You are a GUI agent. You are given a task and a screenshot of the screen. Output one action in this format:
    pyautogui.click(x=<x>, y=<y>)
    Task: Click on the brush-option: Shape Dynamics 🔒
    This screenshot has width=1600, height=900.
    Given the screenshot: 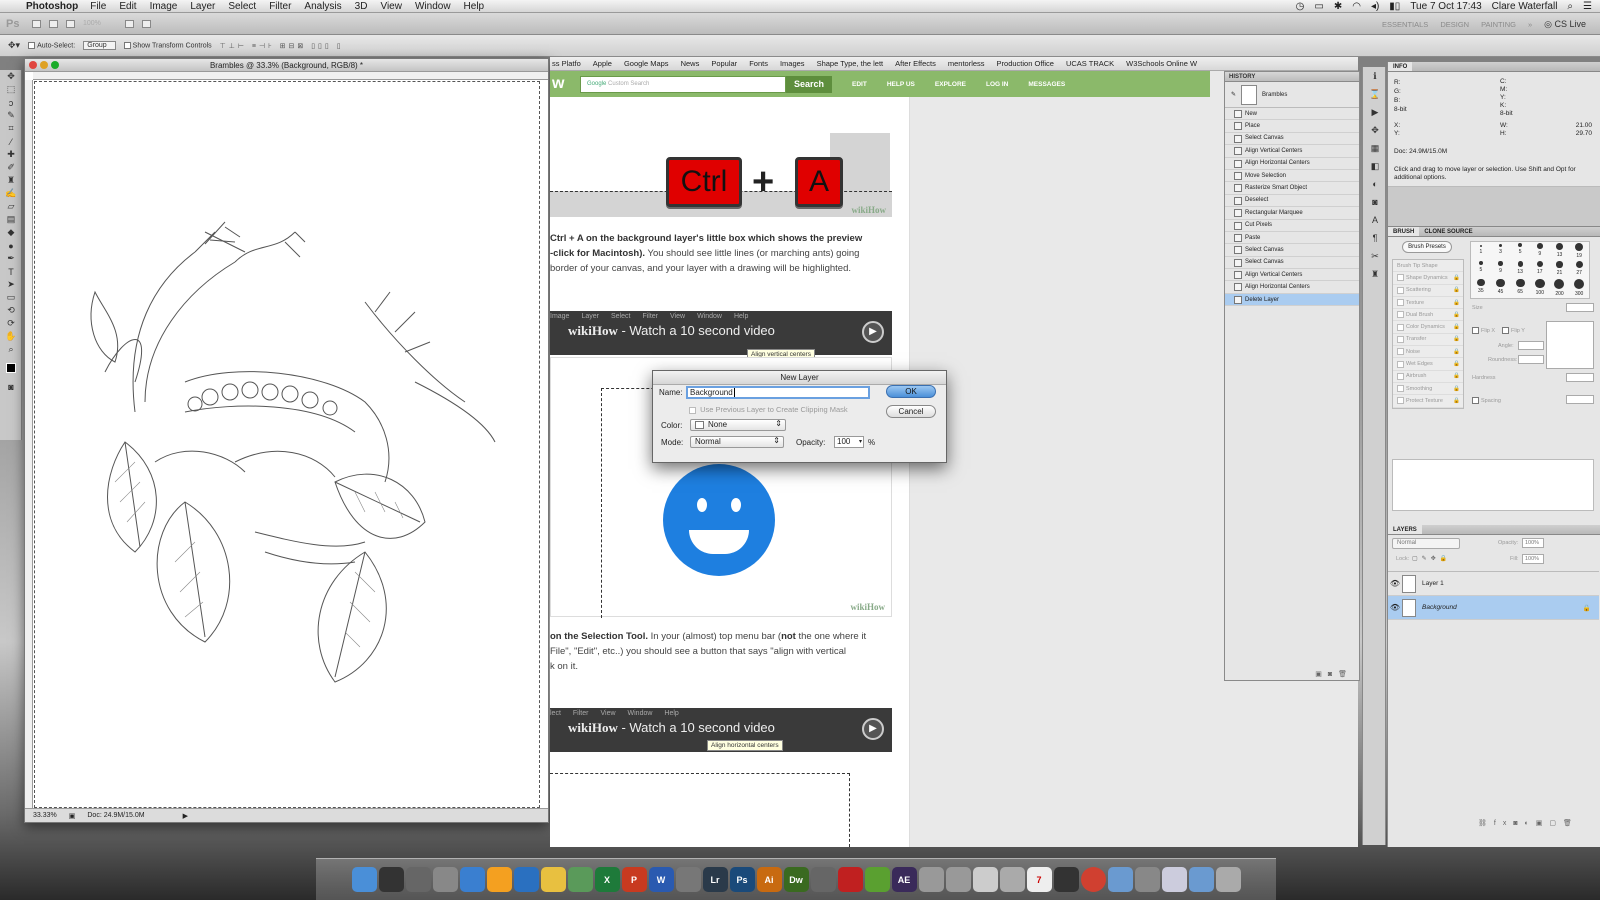 What is the action you would take?
    pyautogui.click(x=1428, y=278)
    